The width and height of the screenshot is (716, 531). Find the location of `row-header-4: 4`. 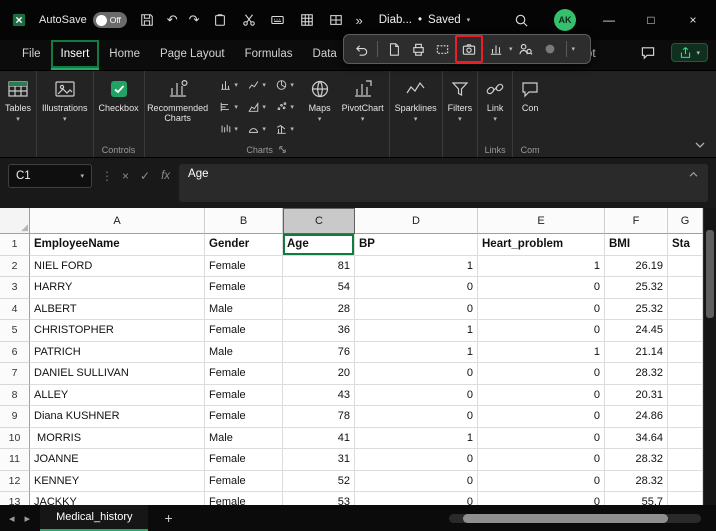

row-header-4: 4 is located at coordinates (15, 309).